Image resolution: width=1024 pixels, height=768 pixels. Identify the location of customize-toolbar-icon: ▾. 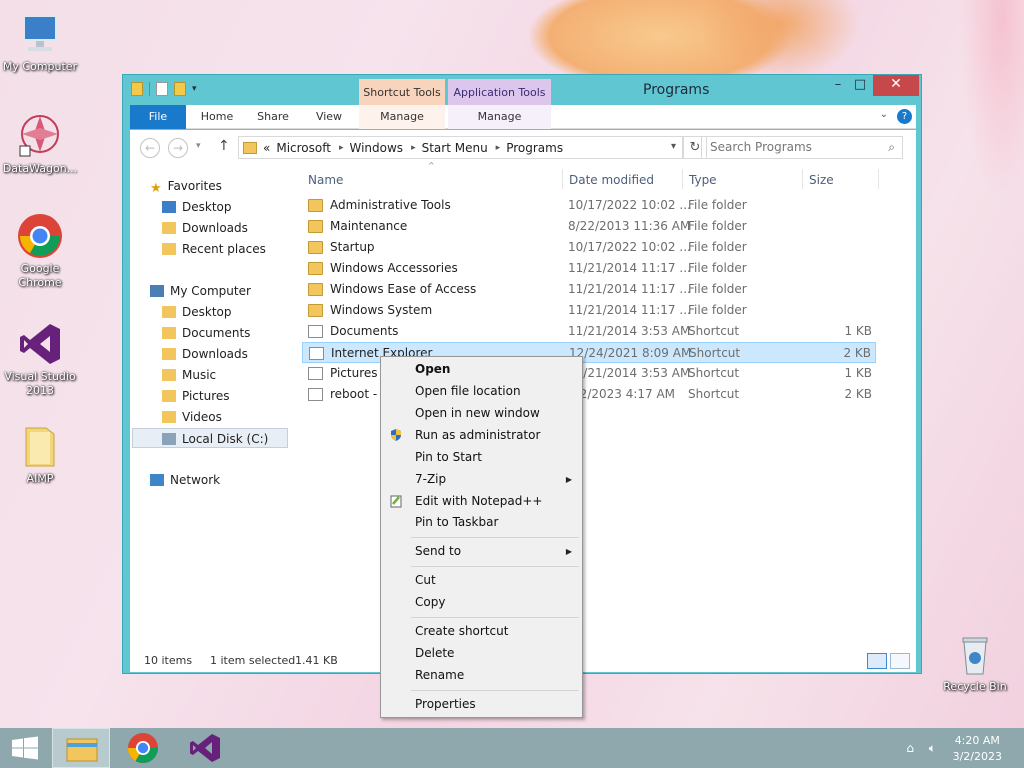
(194, 89).